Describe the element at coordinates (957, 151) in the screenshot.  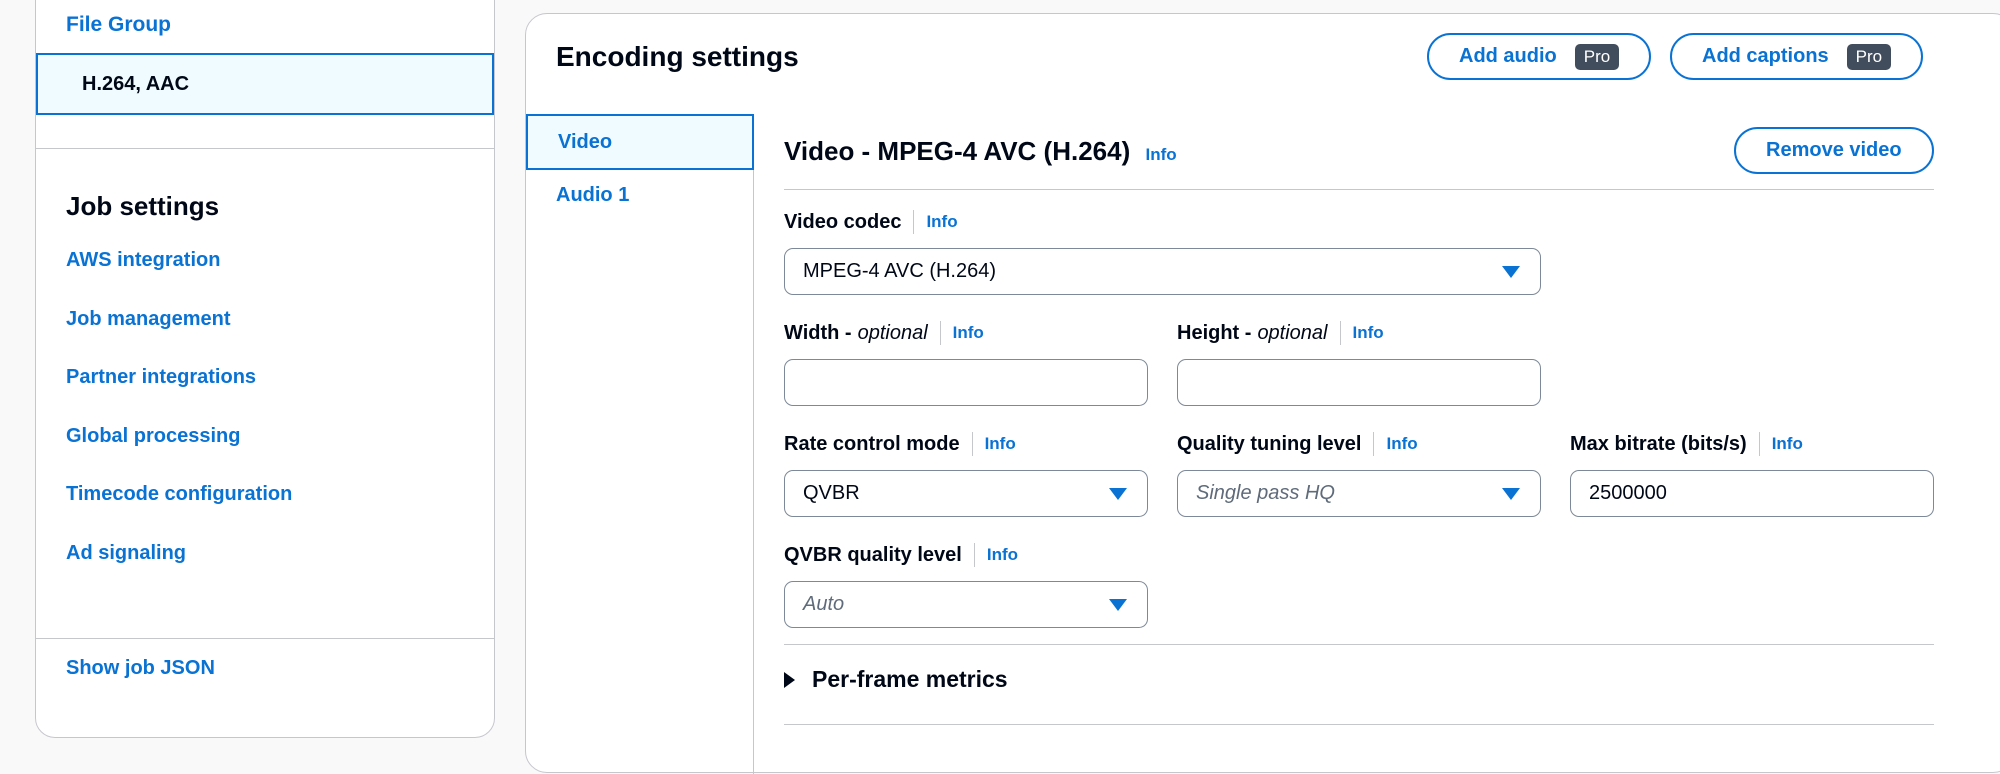
I see `video-title-text: Video - MPEG-4 AVC (H.264)` at that location.